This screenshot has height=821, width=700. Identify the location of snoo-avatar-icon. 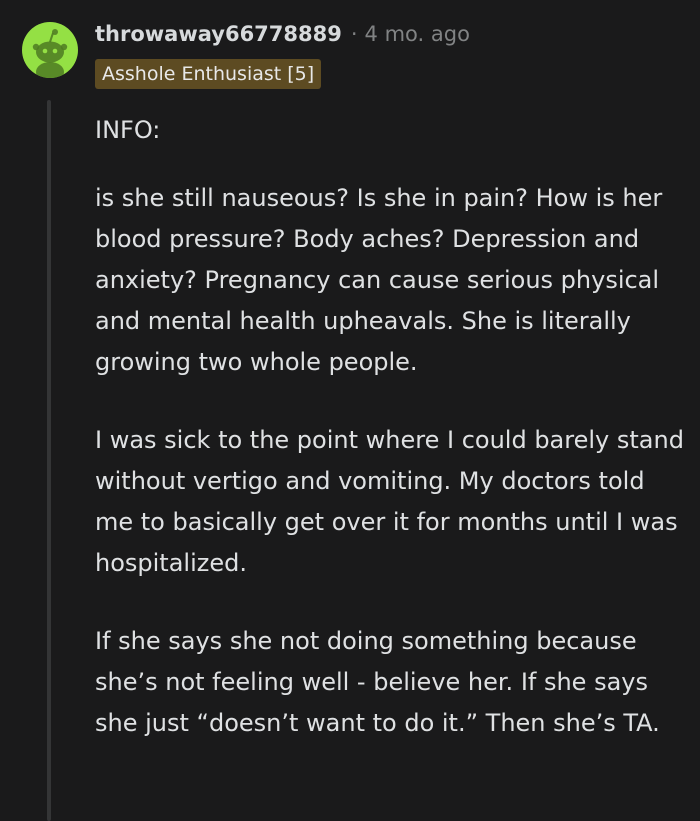
(50, 53).